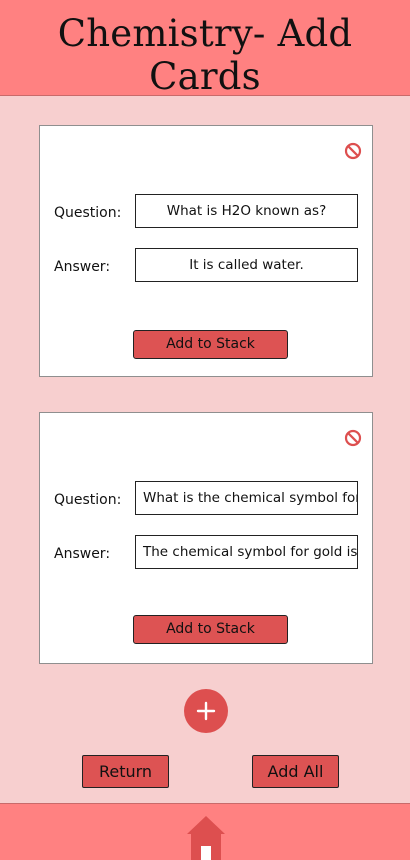 The height and width of the screenshot is (860, 410). I want to click on add-card-button, so click(206, 711).